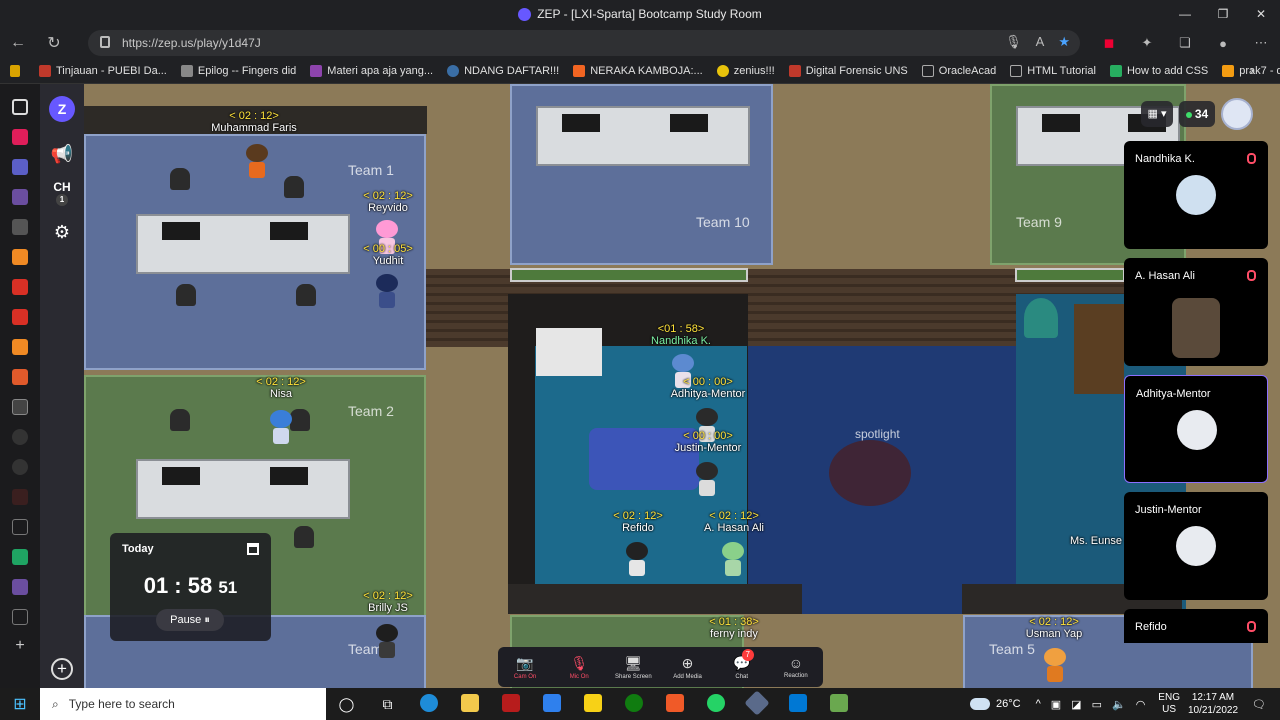  Describe the element at coordinates (848, 70) in the screenshot. I see `bookmark-item: Digital Forensic UNS` at that location.